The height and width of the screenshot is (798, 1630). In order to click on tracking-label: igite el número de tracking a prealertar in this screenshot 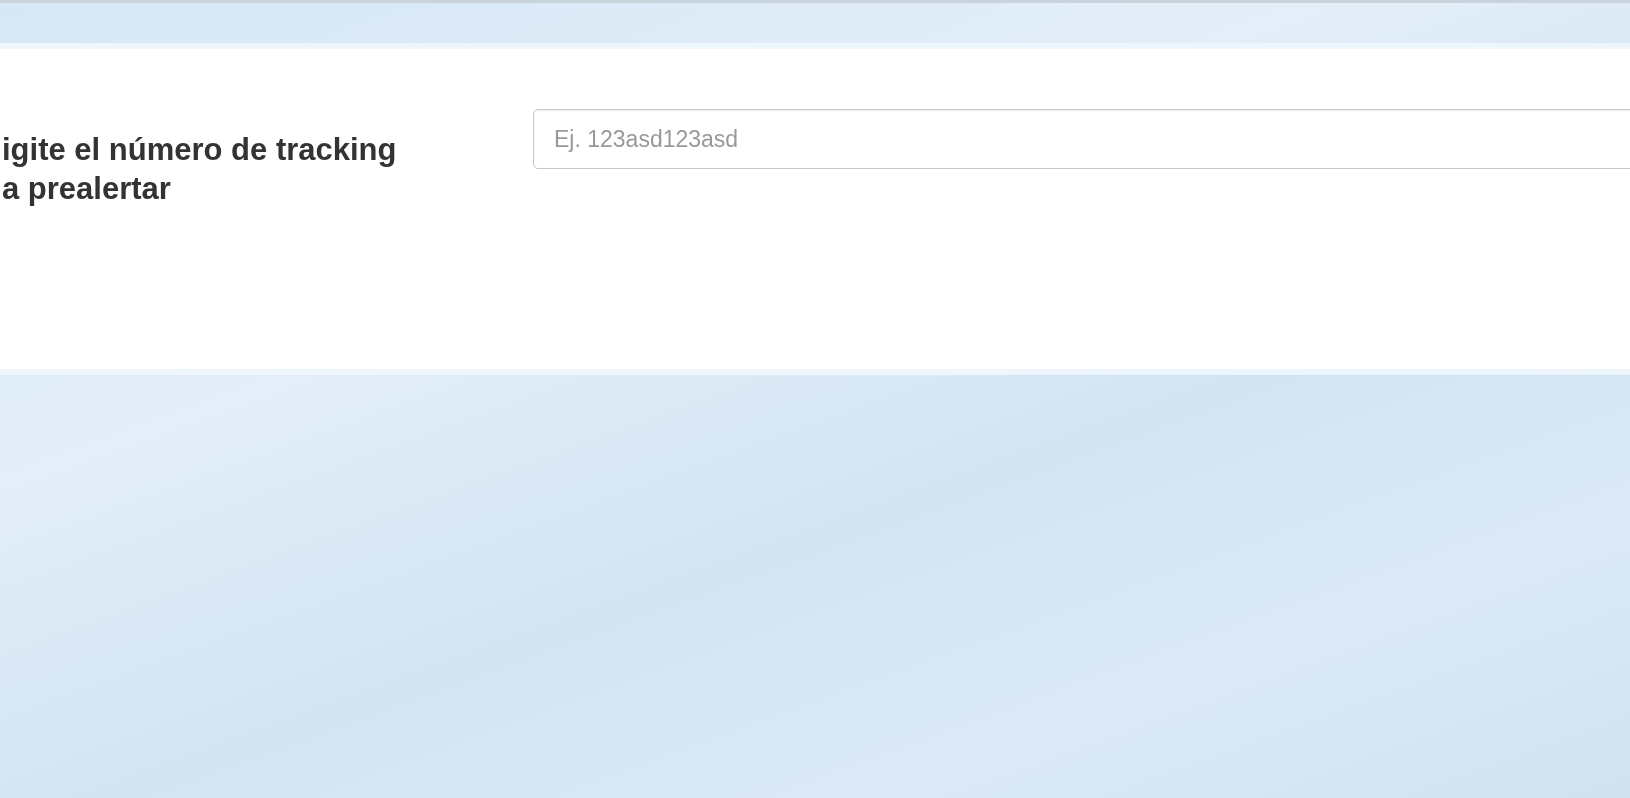, I will do `click(200, 169)`.